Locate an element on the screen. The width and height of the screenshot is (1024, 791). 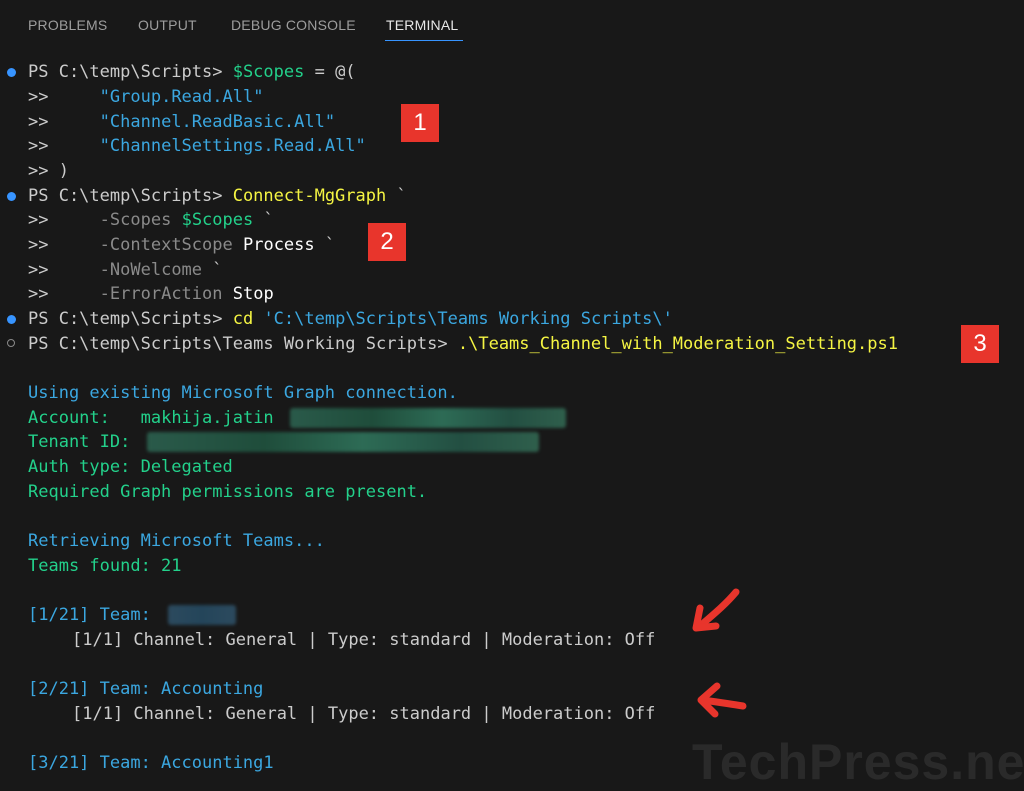
tenant-label: Tenant ID: is located at coordinates (79, 442).